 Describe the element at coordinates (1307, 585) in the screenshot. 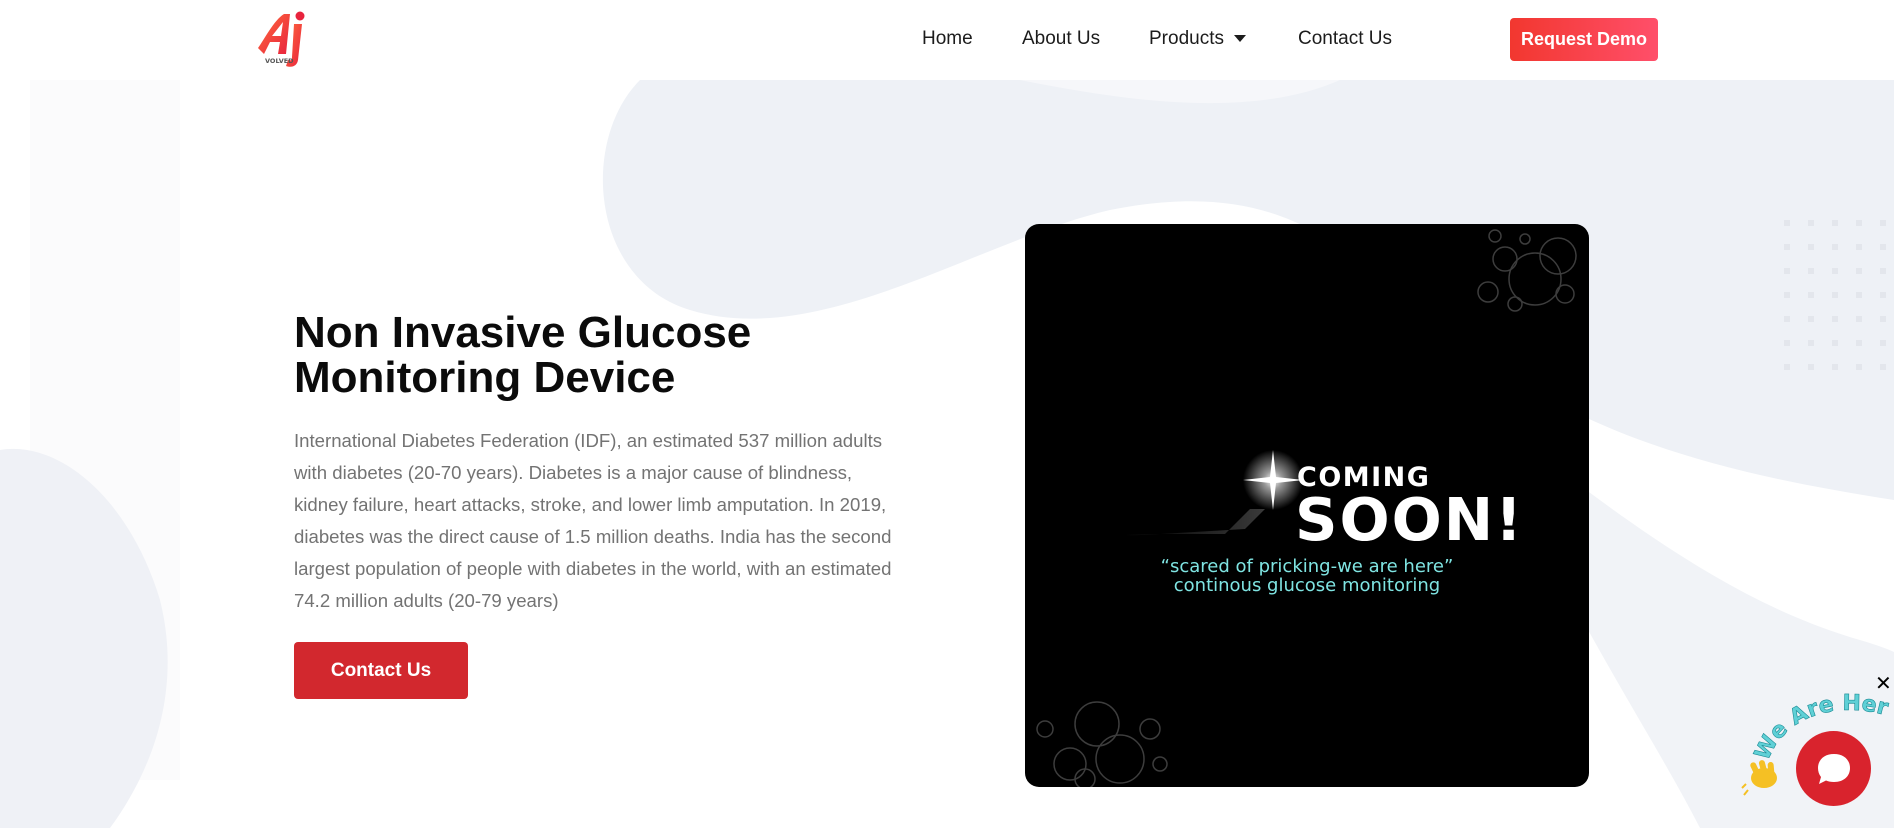

I see `tagline-line-2: continous glucose monitoring` at that location.